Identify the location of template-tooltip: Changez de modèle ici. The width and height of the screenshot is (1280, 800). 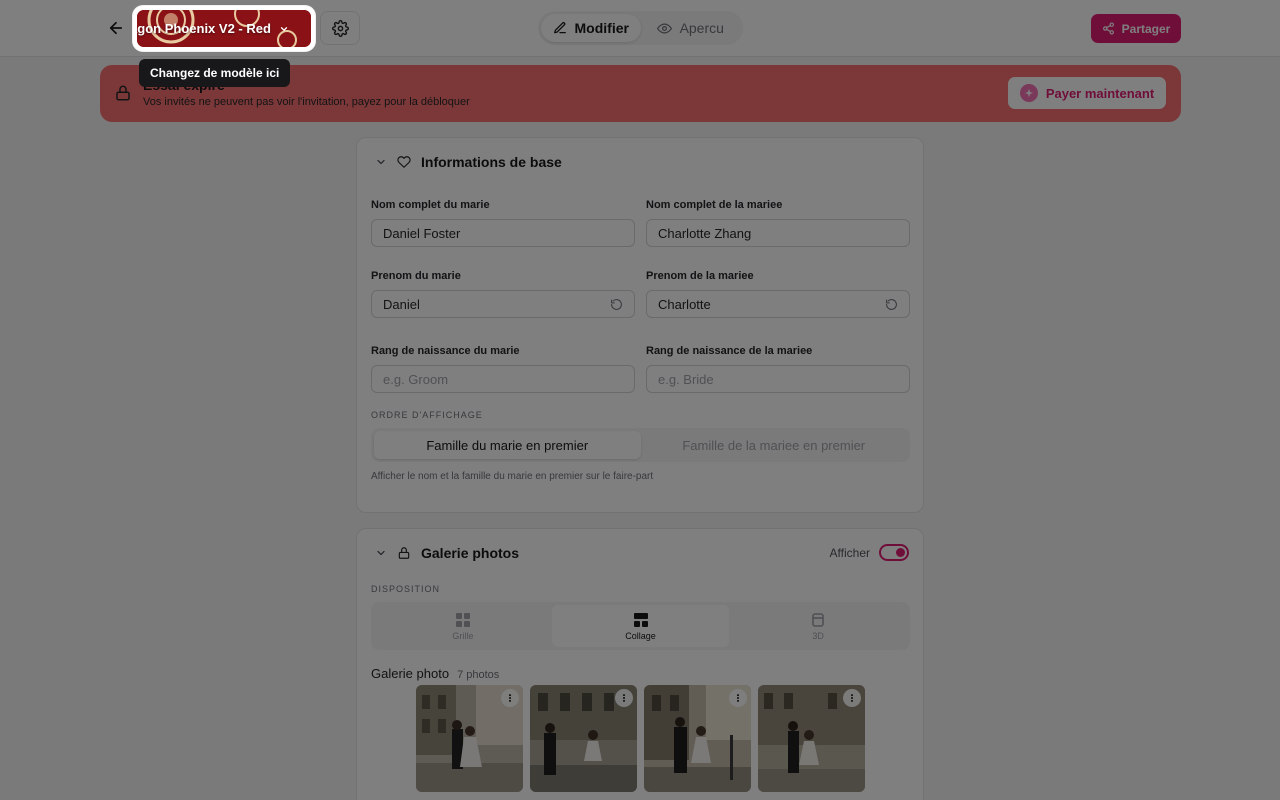
(215, 73).